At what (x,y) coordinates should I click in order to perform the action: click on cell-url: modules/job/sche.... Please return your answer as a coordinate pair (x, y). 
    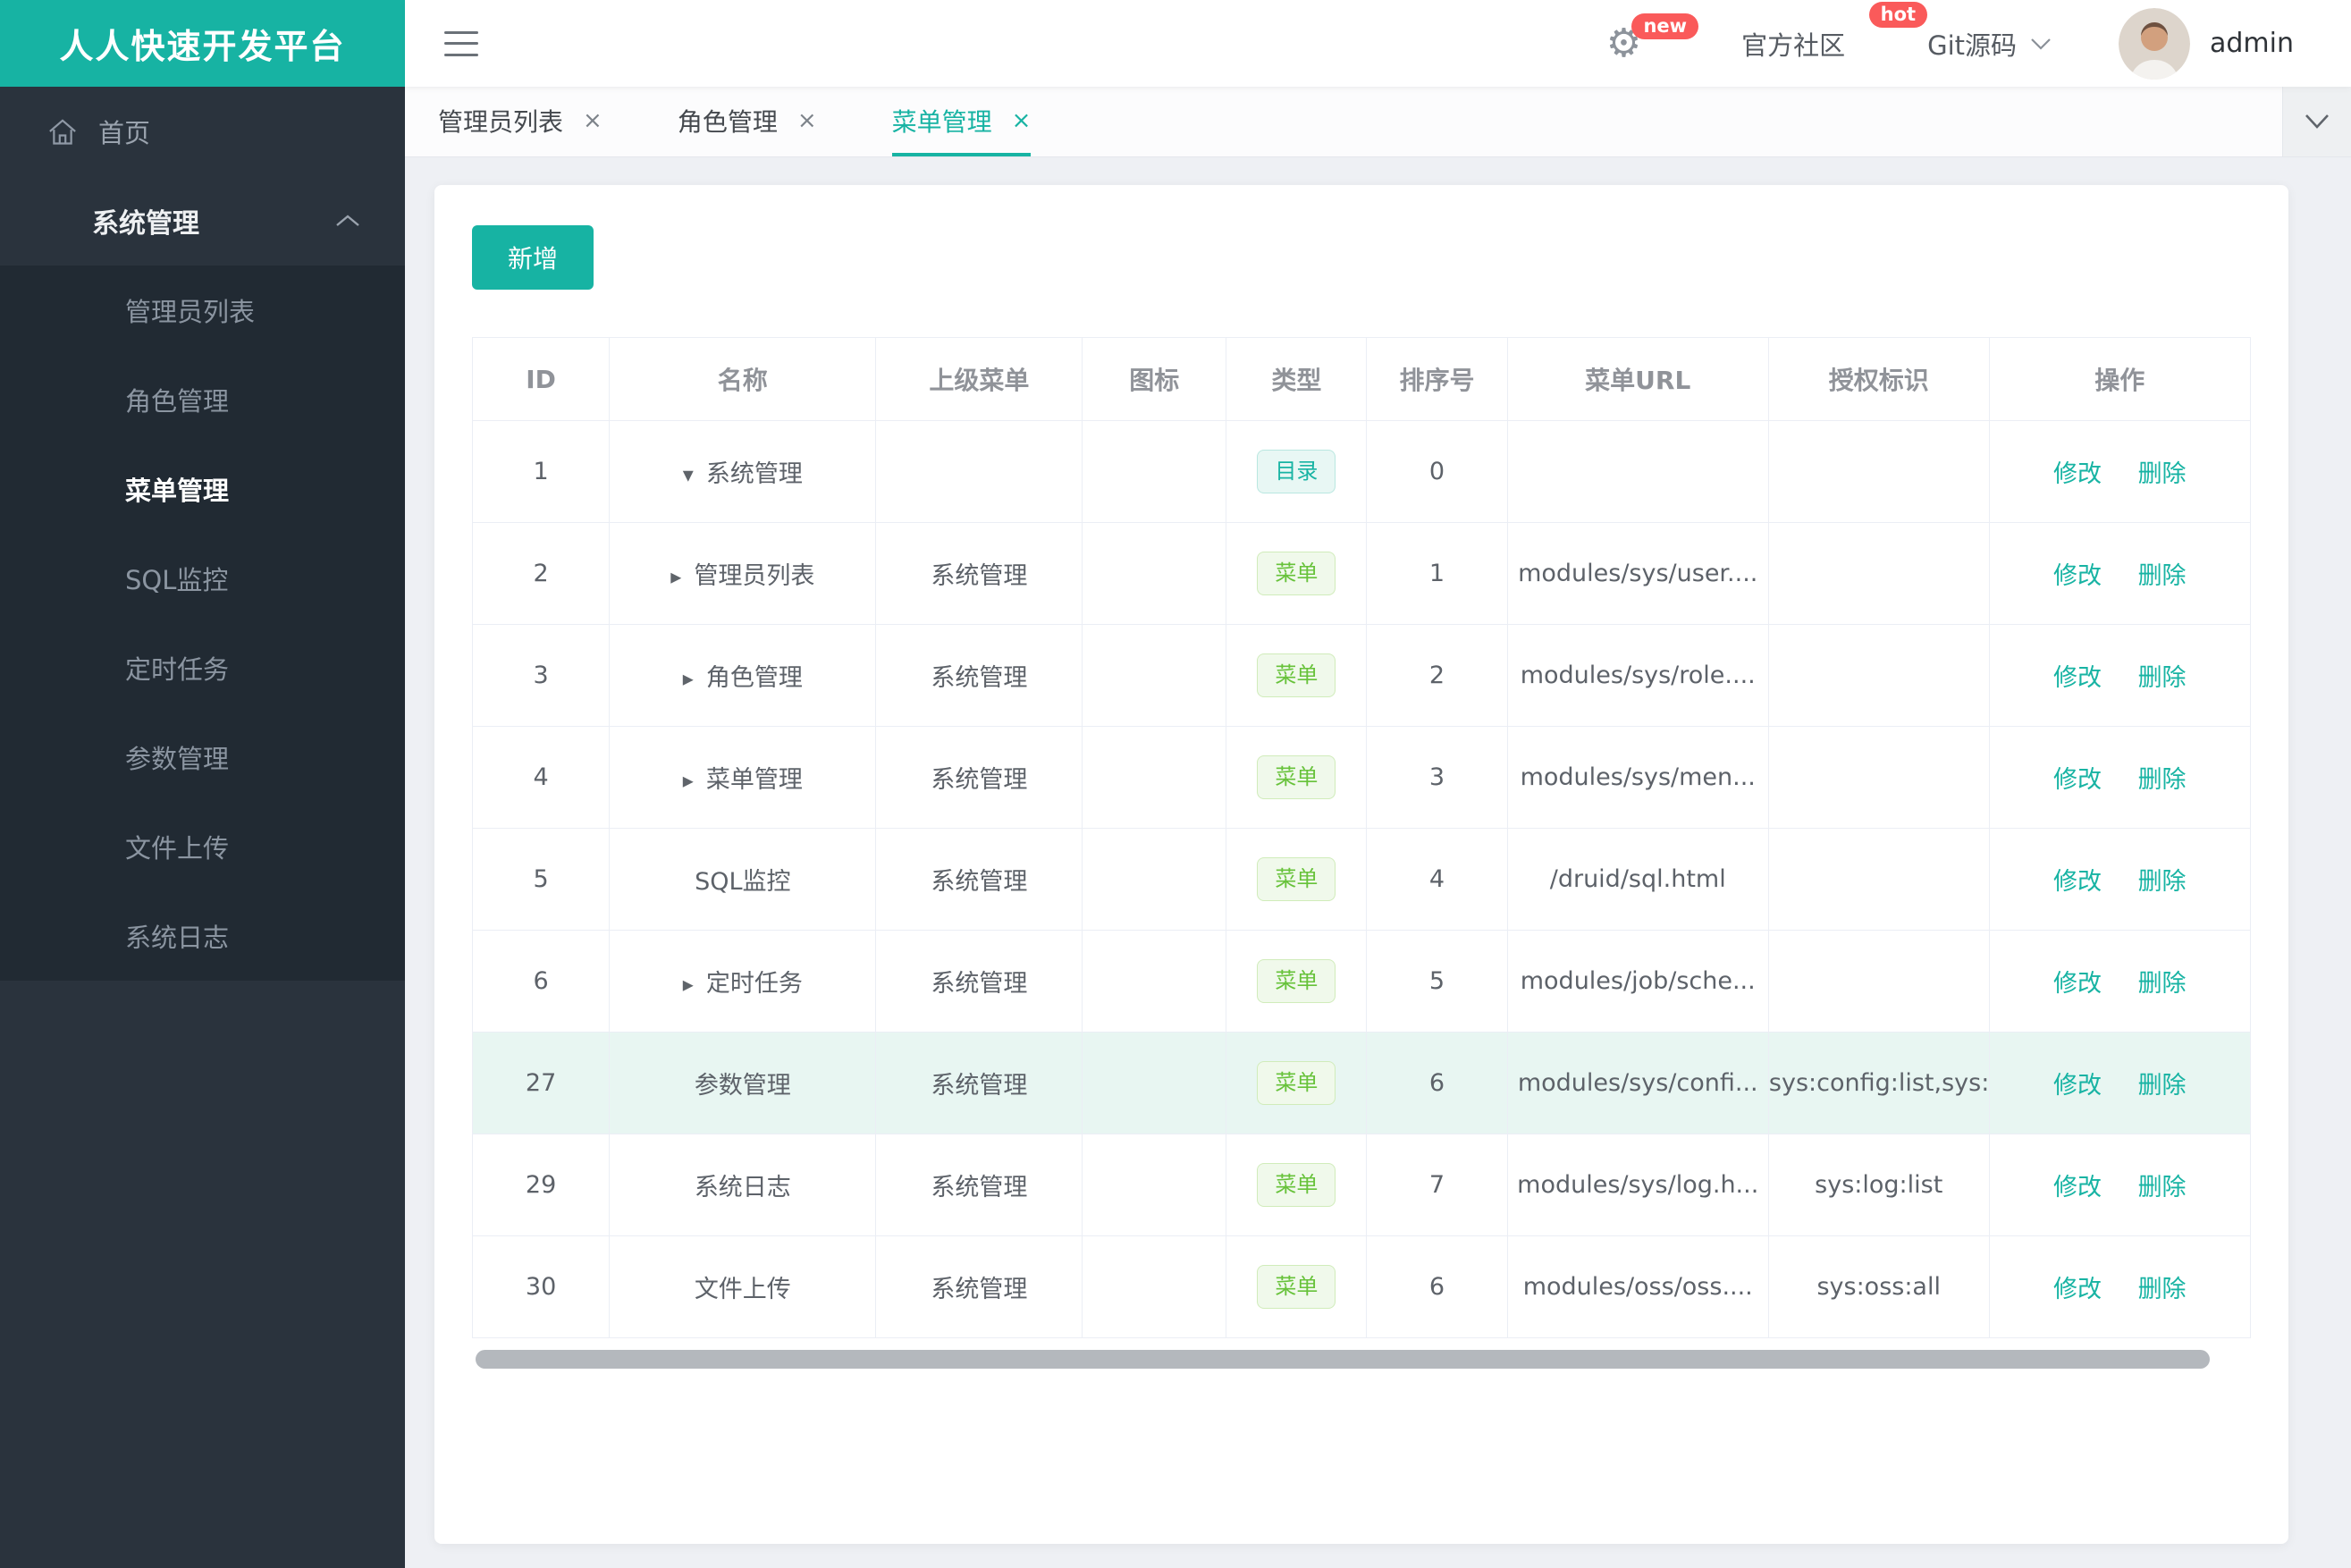
    Looking at the image, I should click on (1637, 981).